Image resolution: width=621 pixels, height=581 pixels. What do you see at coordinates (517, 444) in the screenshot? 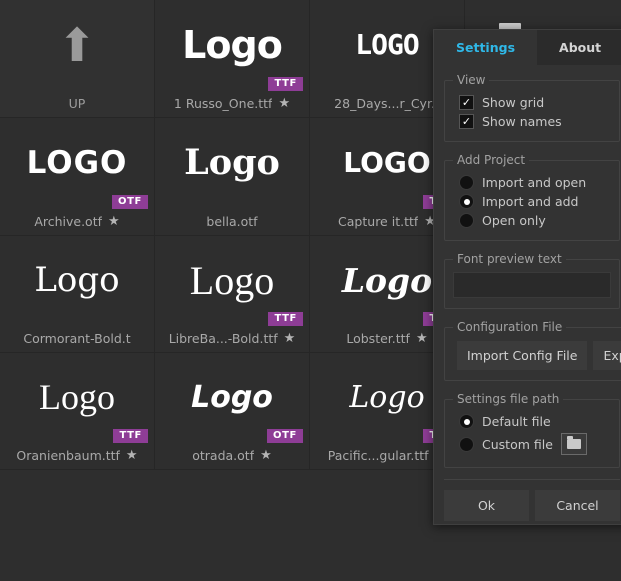
I see `radio-custom-file-label: Custom file` at bounding box center [517, 444].